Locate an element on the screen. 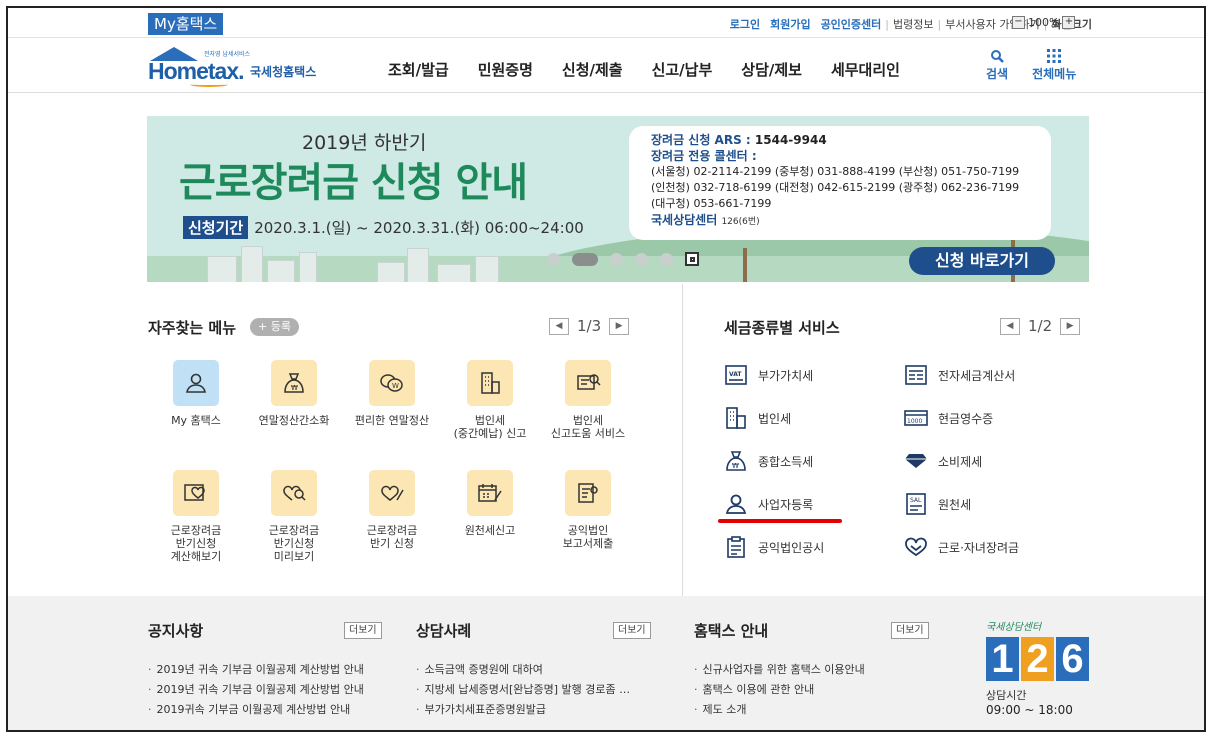 The image size is (1215, 738). svc-corporate-tax: 법인세 is located at coordinates (757, 418).